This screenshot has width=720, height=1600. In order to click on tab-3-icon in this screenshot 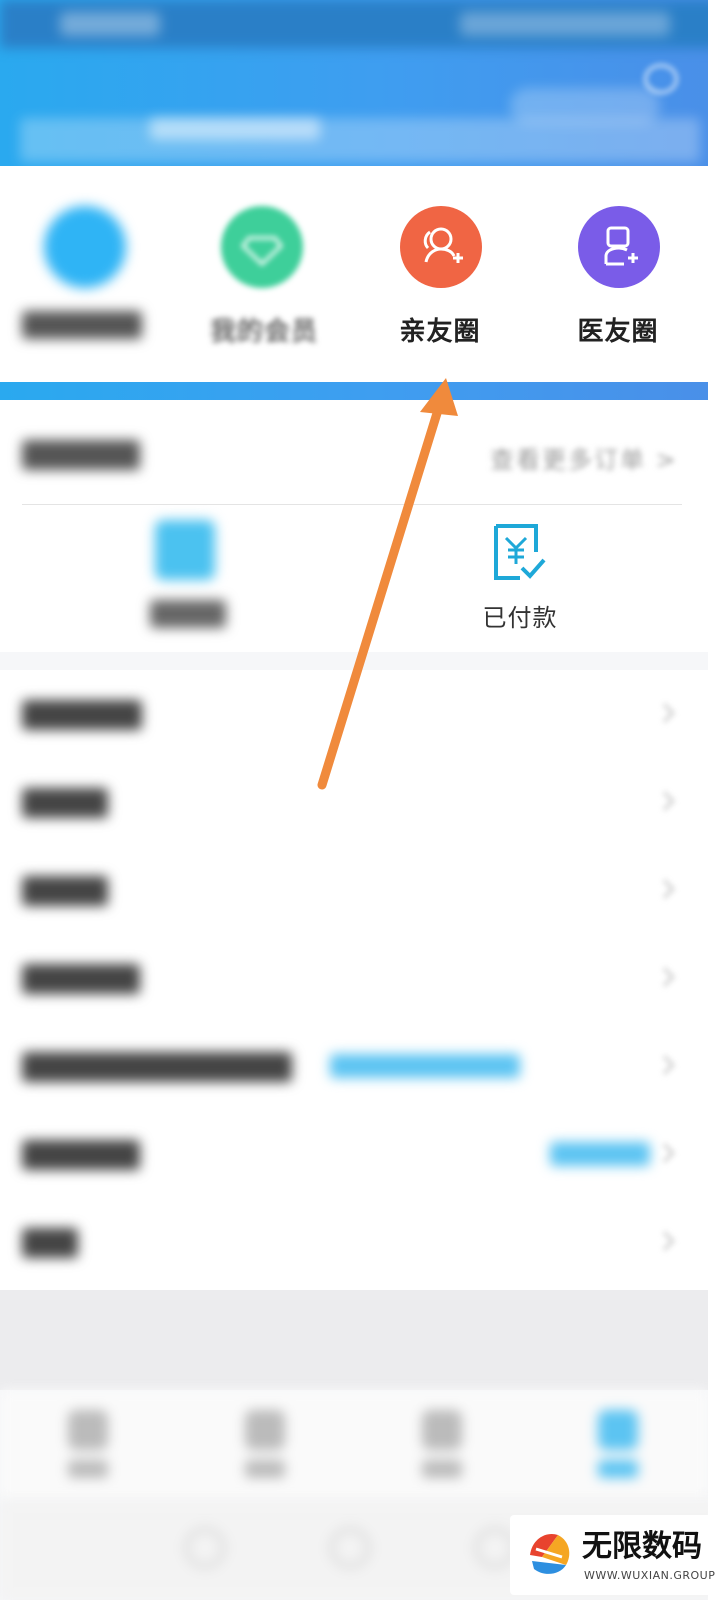, I will do `click(442, 1430)`.